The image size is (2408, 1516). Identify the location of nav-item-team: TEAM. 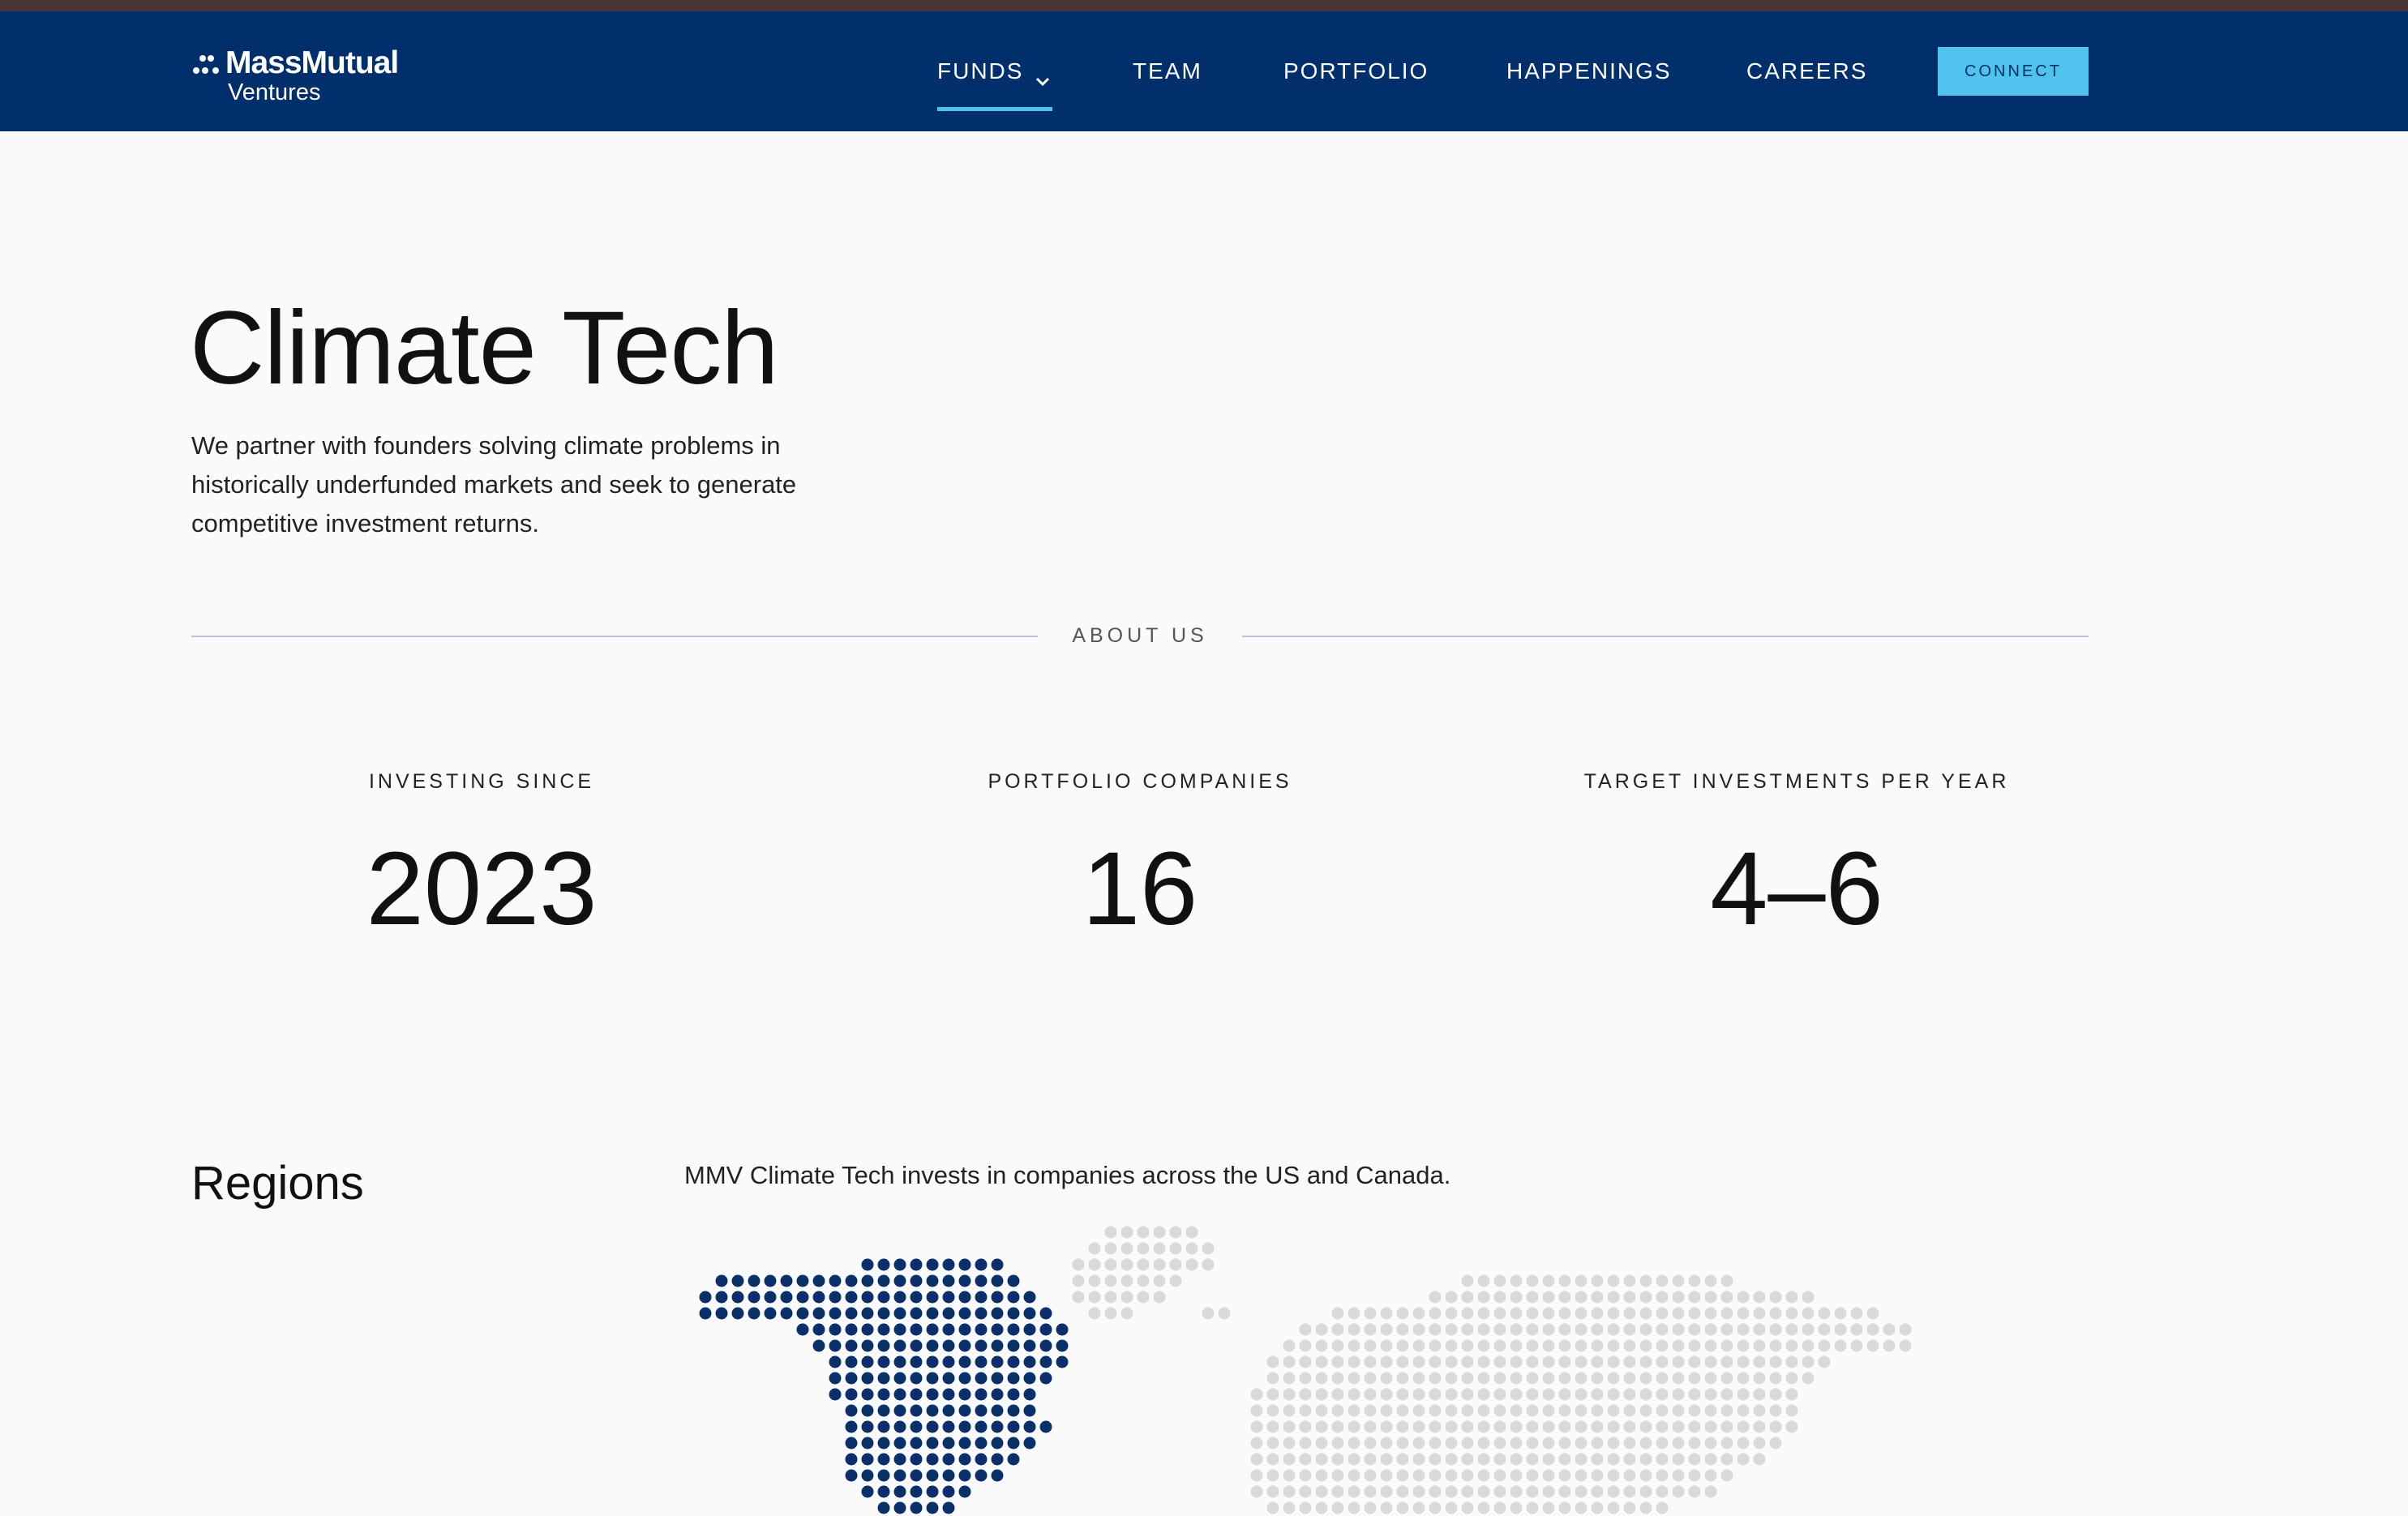
(1167, 71).